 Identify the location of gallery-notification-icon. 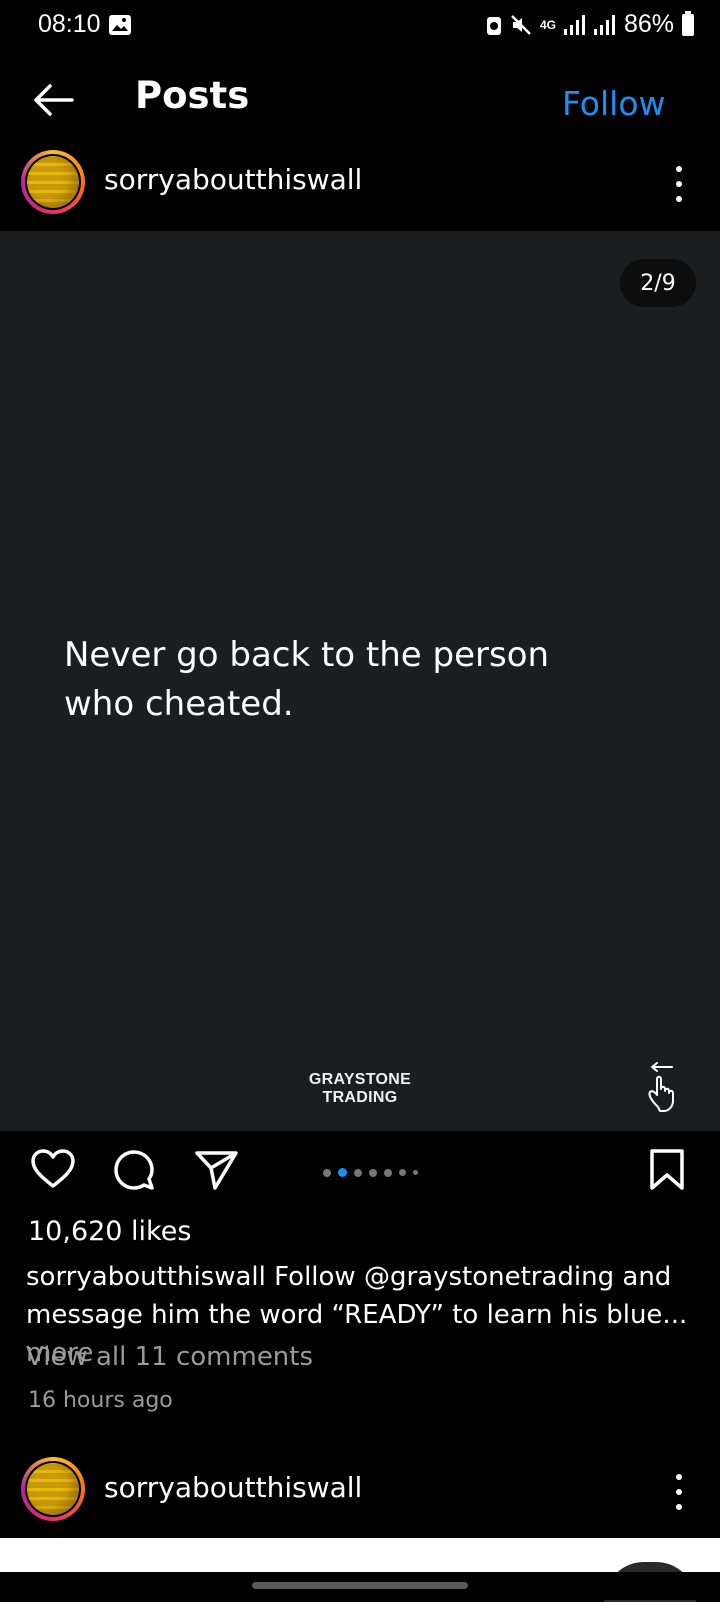
(120, 25).